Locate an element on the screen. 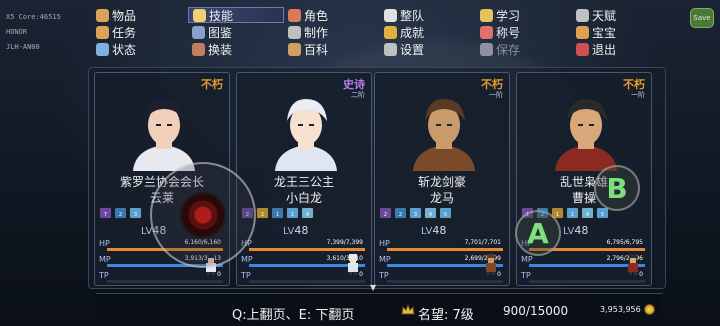 This screenshot has height=326, width=720. coin-icon is located at coordinates (649, 309).